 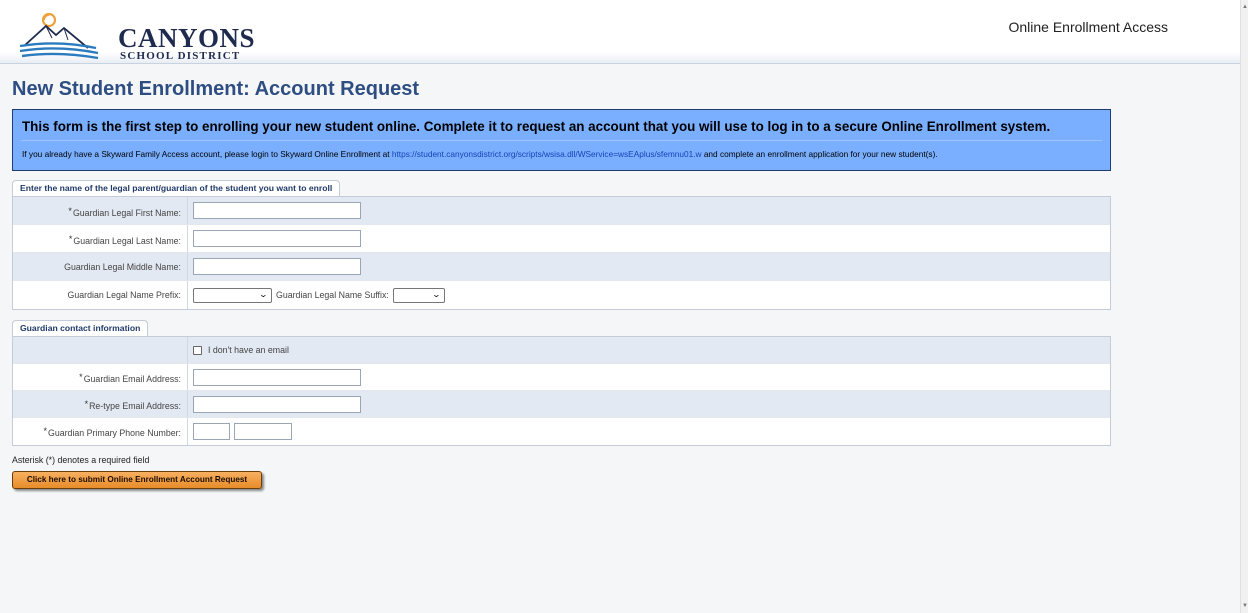 I want to click on first-name-row: *Guardian Legal First Name:, so click(x=561, y=211).